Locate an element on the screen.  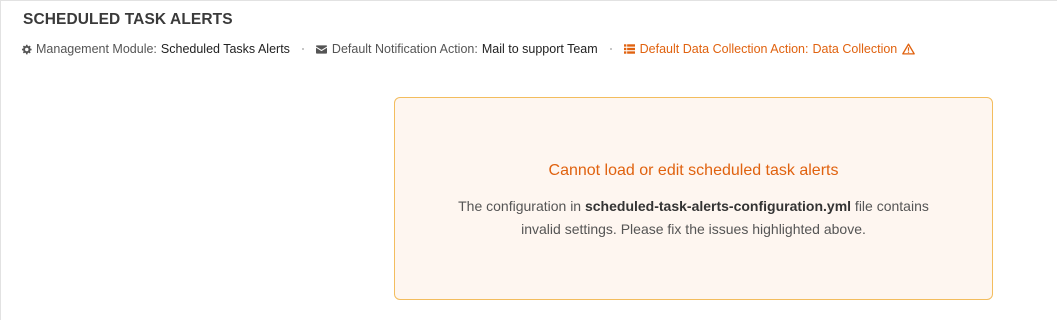
list-icon is located at coordinates (630, 49).